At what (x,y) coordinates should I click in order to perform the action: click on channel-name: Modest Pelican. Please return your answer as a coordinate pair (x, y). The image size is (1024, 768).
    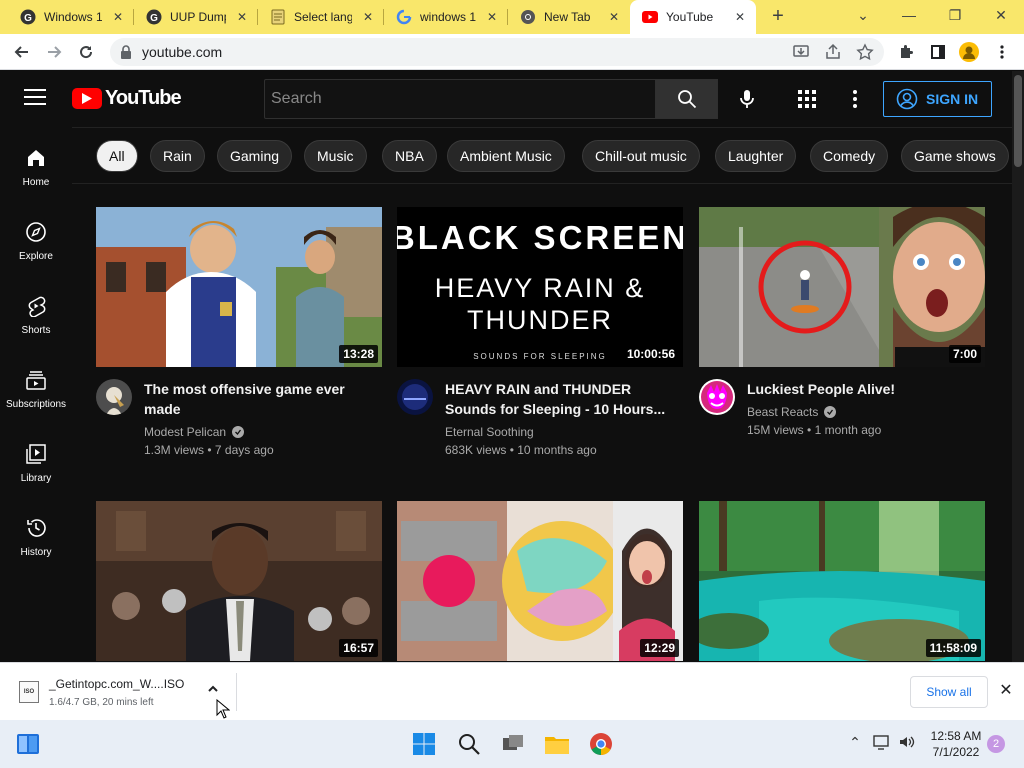
    Looking at the image, I should click on (194, 432).